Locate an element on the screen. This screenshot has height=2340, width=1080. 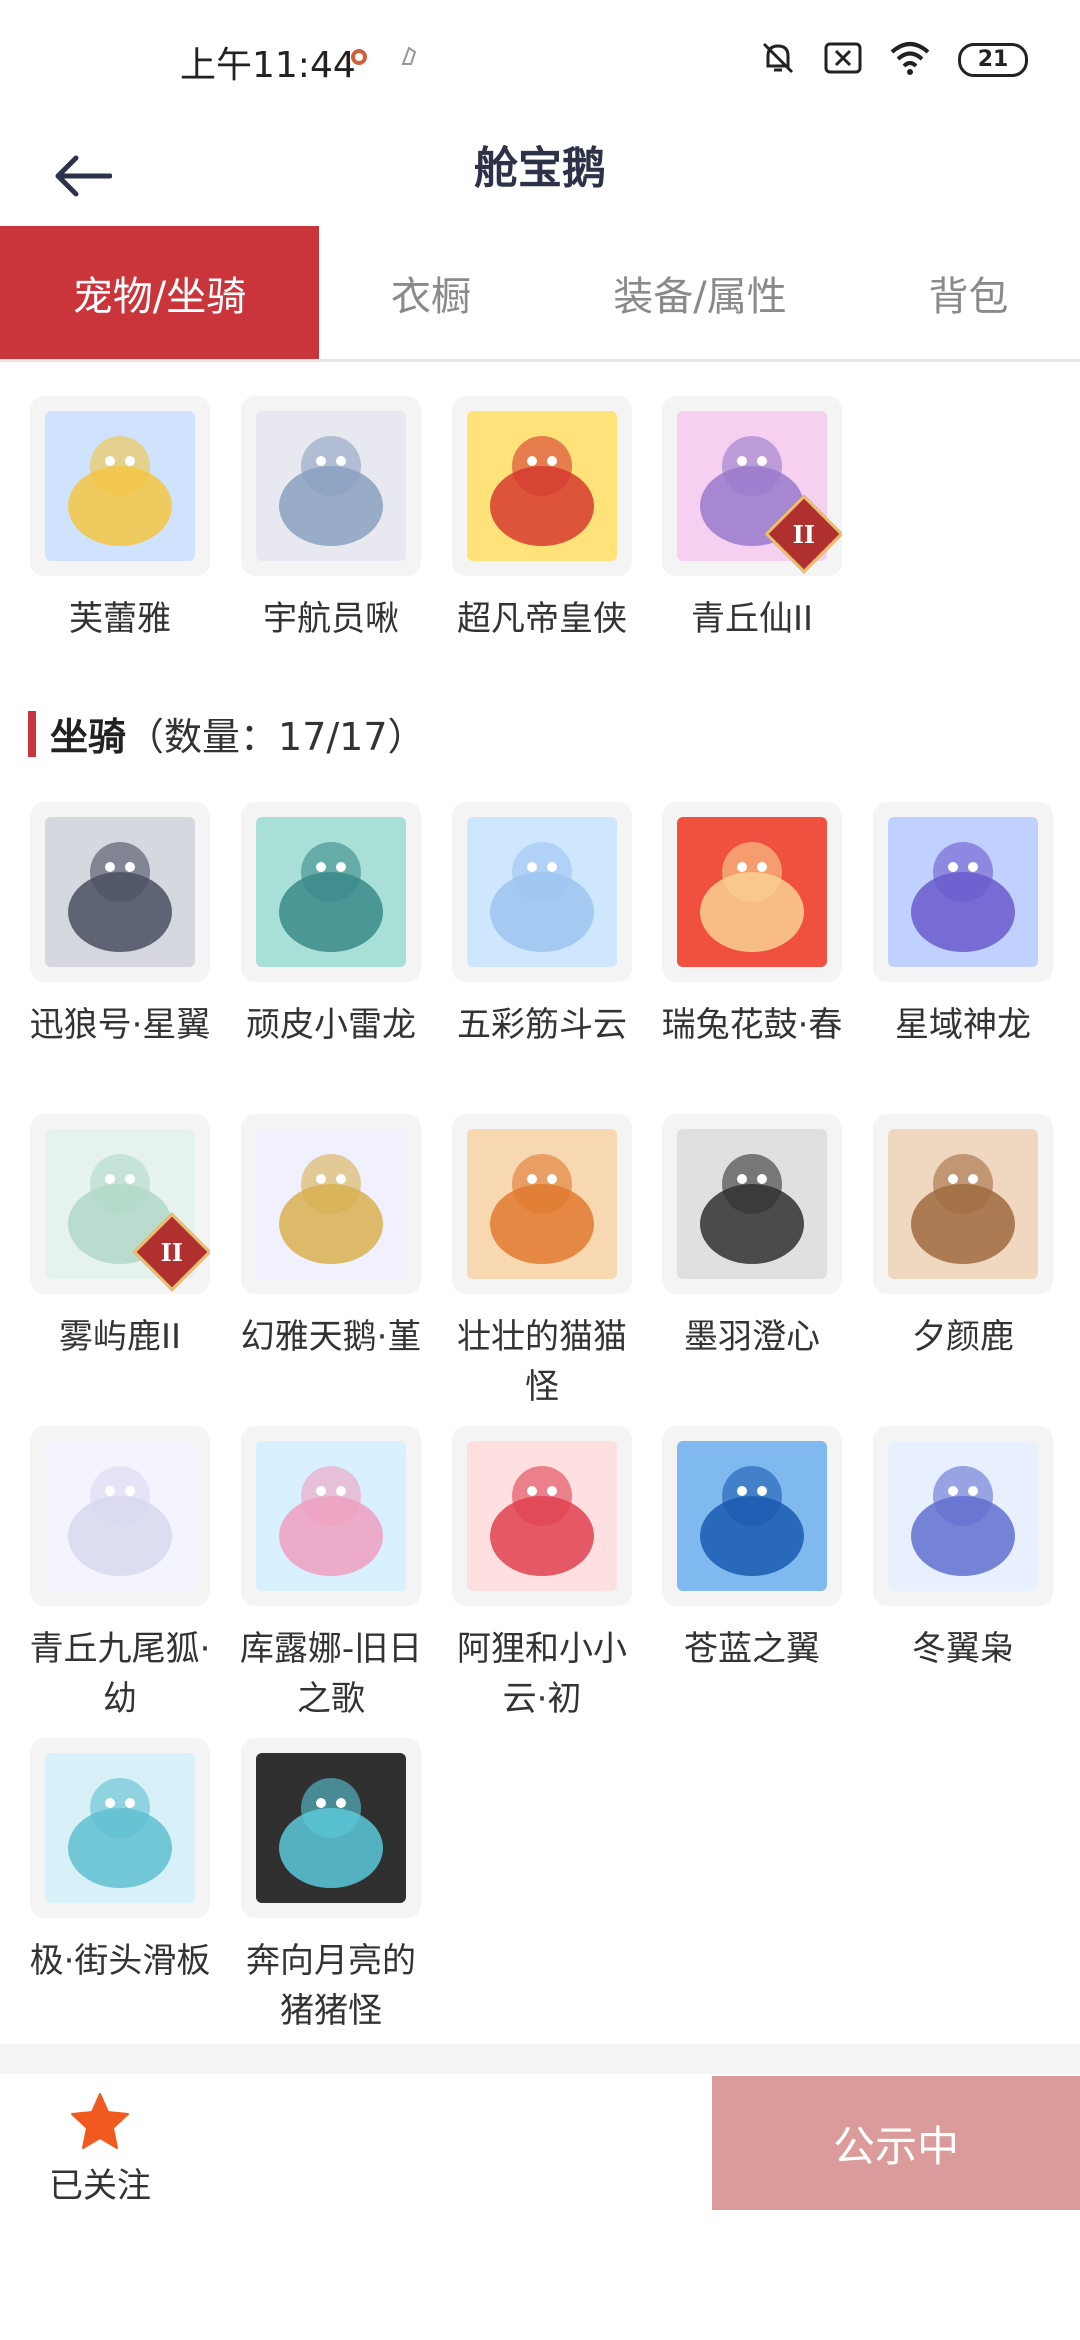
mount-item: 壮壮的猫猫怪 is located at coordinates (542, 1263).